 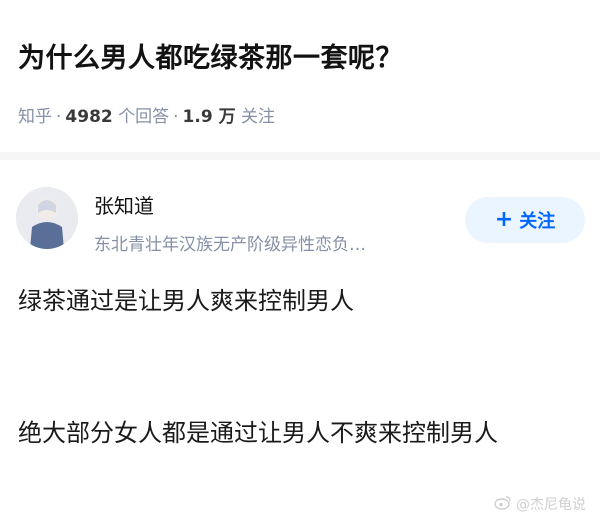 What do you see at coordinates (258, 117) in the screenshot?
I see `follower-count-label: 关注` at bounding box center [258, 117].